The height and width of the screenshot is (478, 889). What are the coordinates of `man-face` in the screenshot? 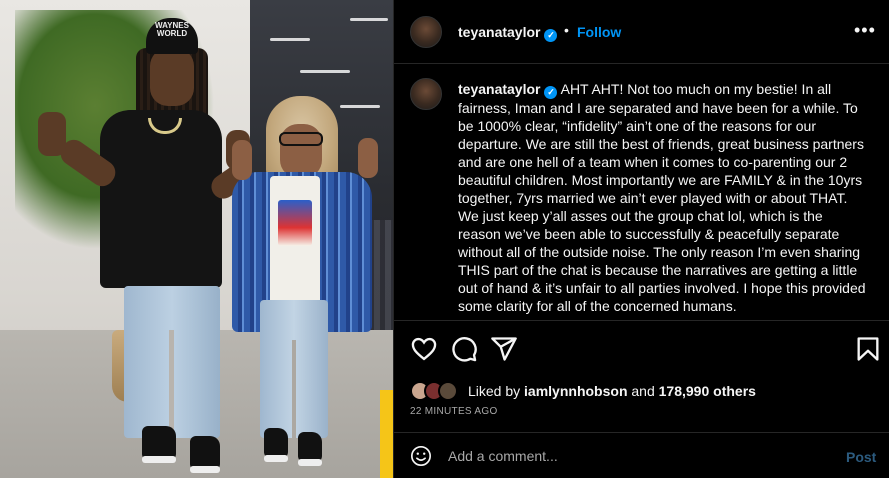 It's located at (172, 77).